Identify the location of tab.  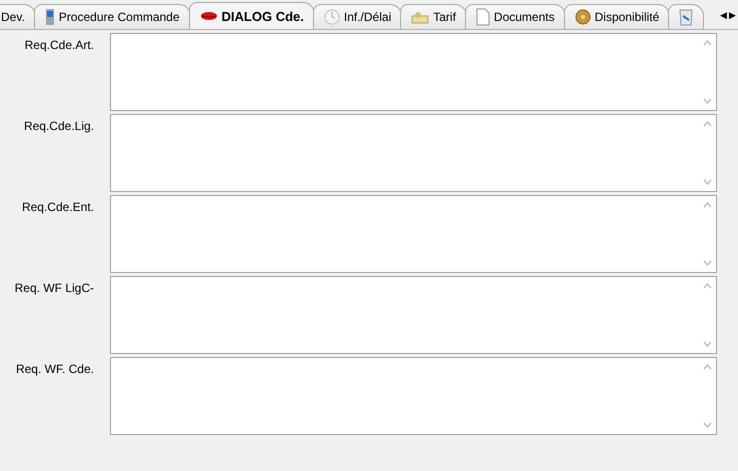
(686, 16).